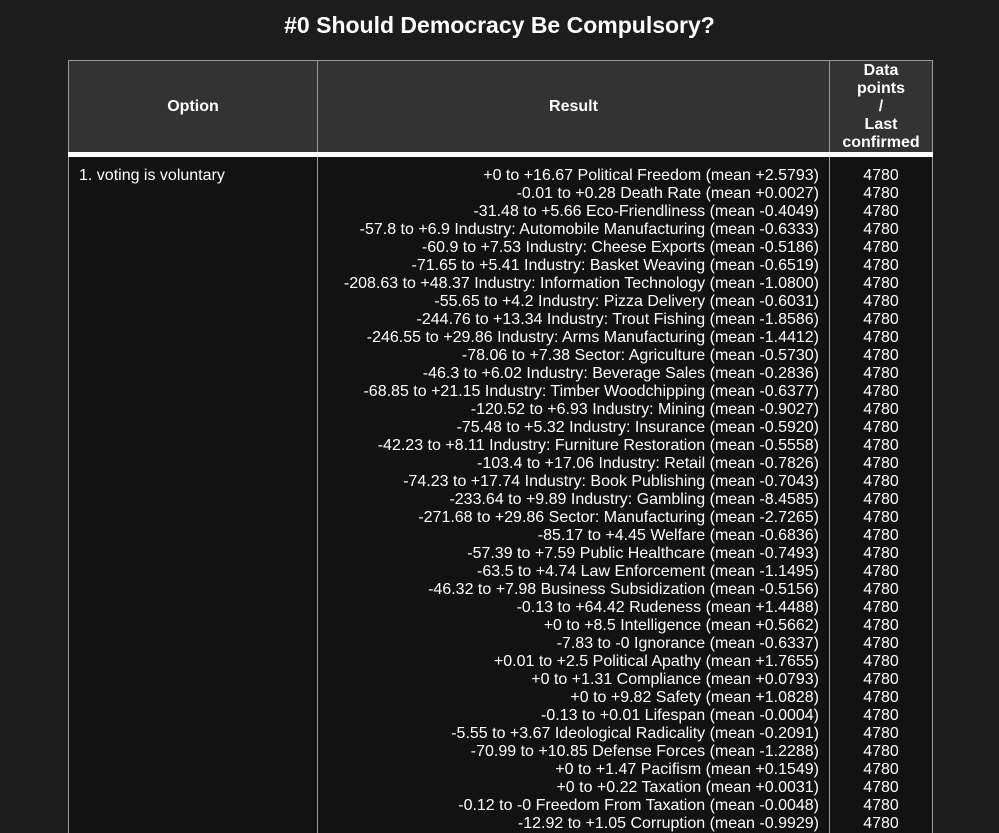  Describe the element at coordinates (881, 142) in the screenshot. I see `column-header-data-points-line: confirmed` at that location.